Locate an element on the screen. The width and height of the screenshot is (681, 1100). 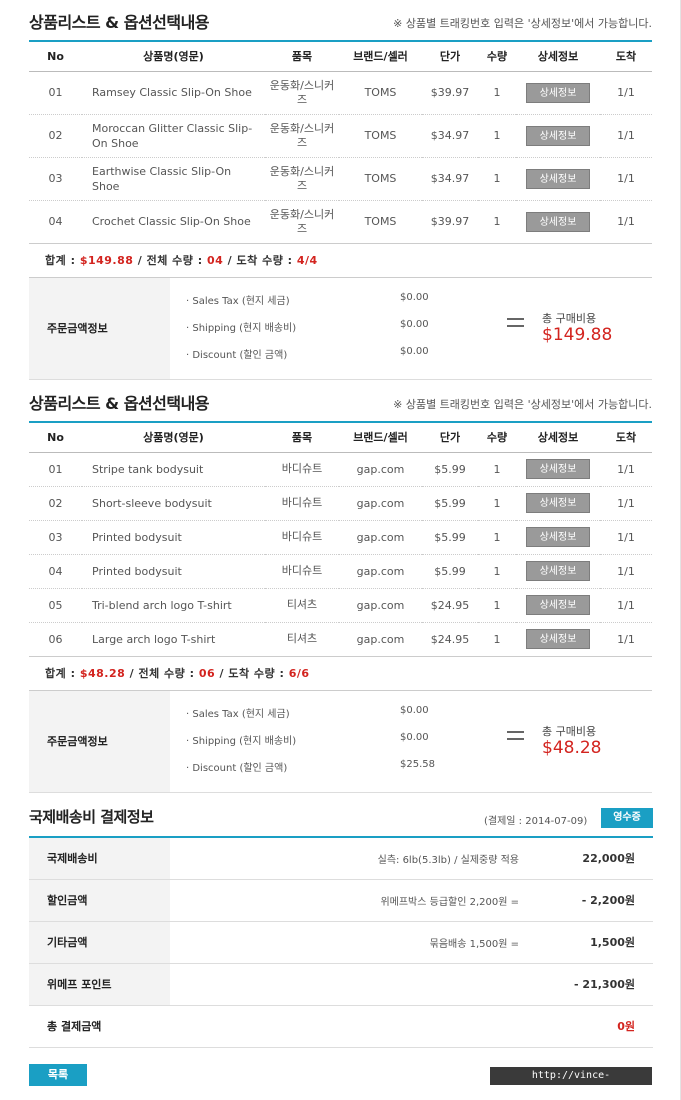
item-no: 05 is located at coordinates (55, 605).